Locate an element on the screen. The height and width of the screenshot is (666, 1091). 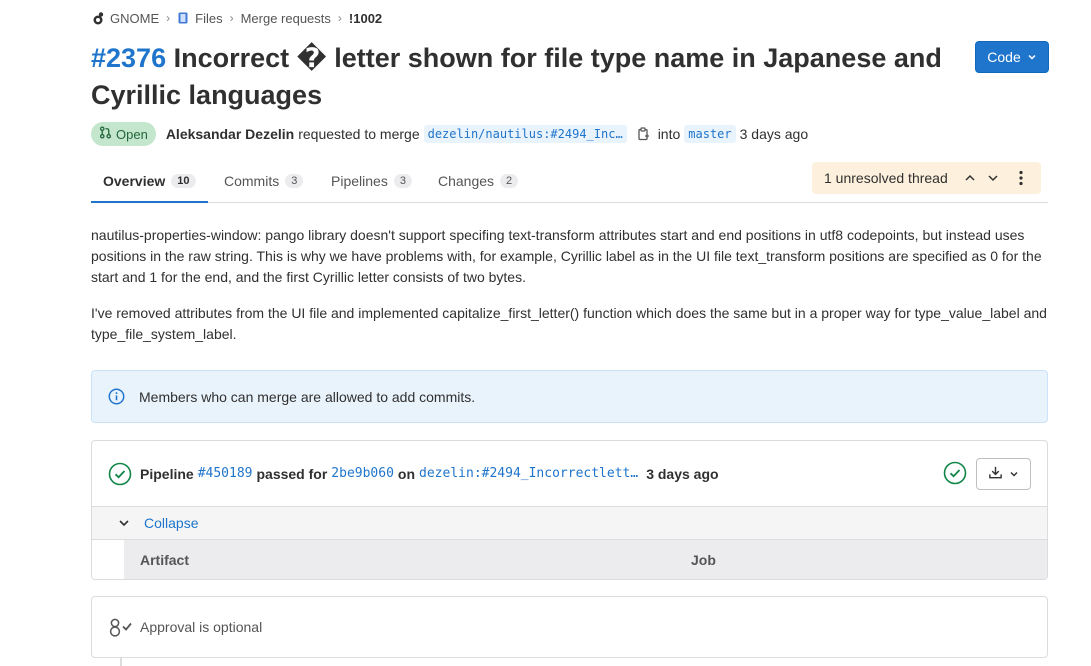
breadcrumb-project: Files is located at coordinates (200, 18).